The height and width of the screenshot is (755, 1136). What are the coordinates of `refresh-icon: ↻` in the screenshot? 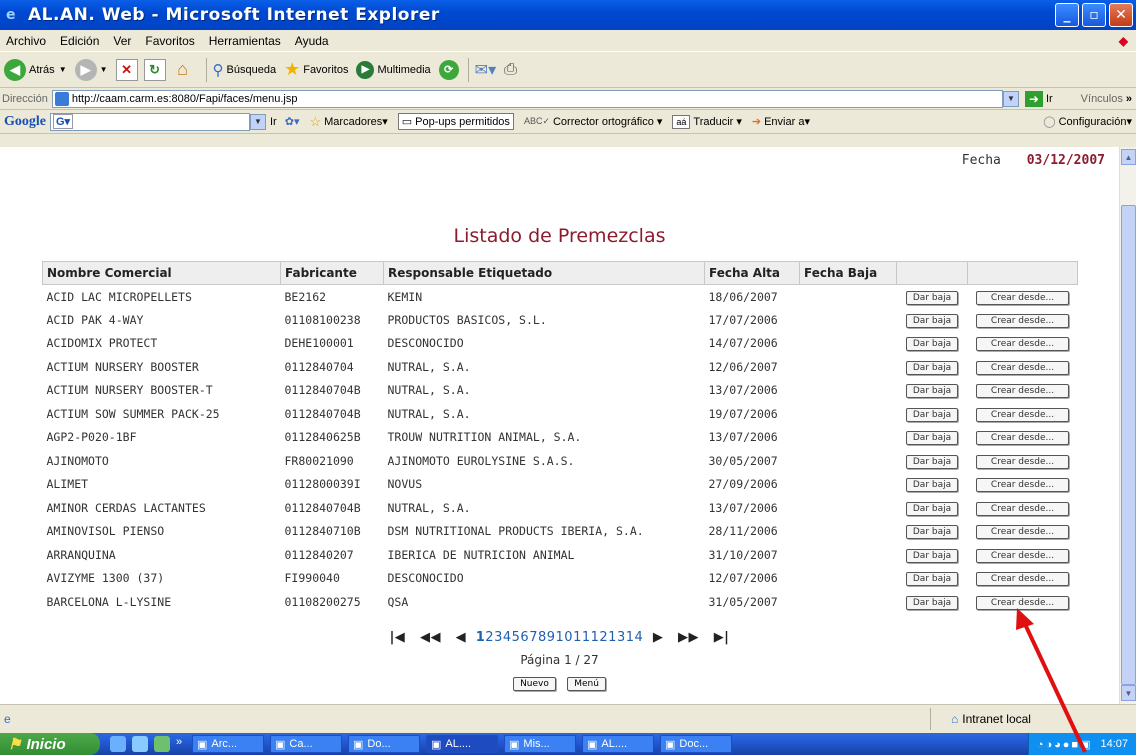 It's located at (154, 69).